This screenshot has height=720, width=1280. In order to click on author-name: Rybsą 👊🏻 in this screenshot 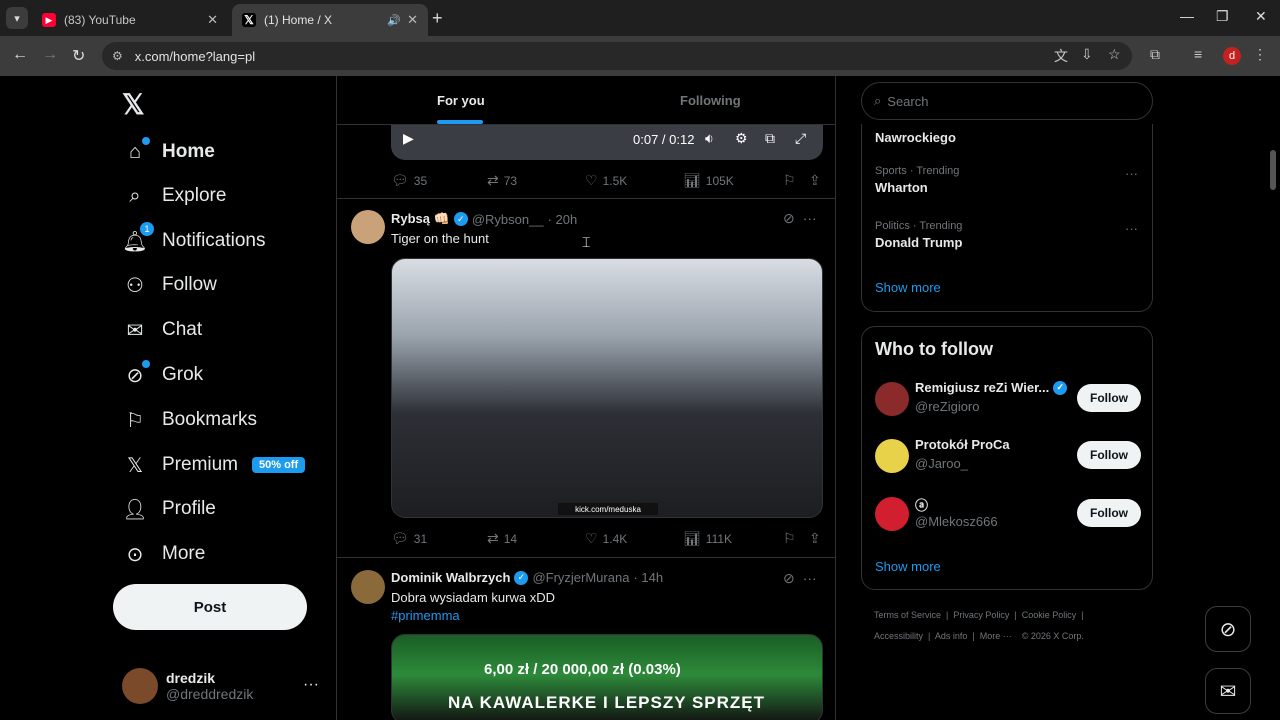, I will do `click(420, 219)`.